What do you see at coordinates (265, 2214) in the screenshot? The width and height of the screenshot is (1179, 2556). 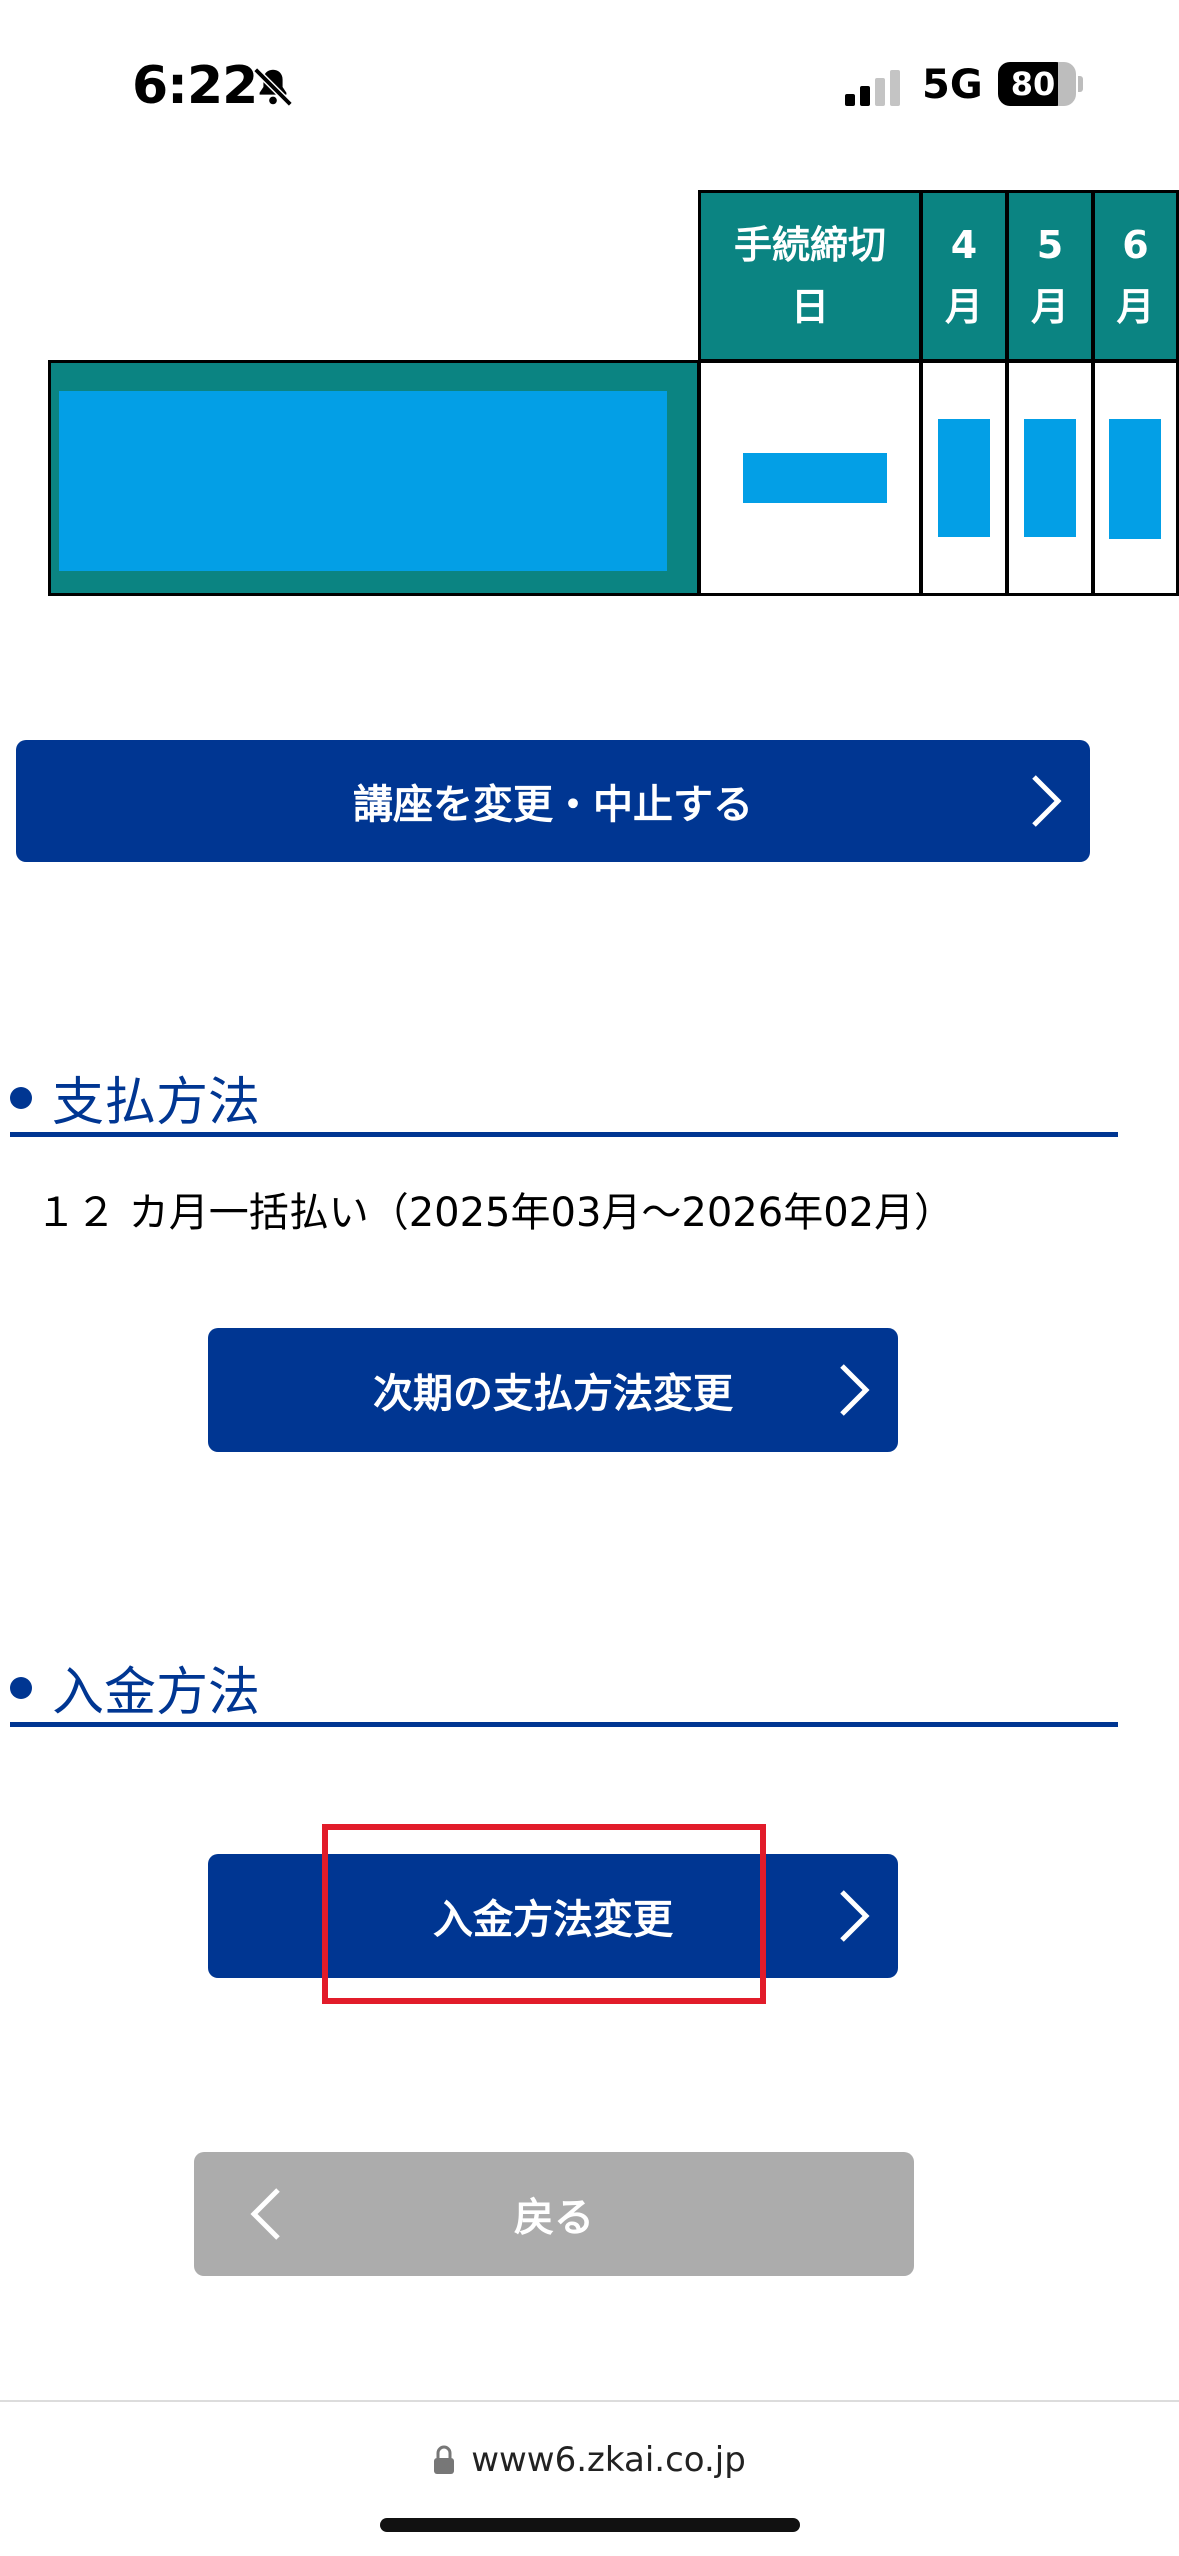 I see `chevron-left-icon` at bounding box center [265, 2214].